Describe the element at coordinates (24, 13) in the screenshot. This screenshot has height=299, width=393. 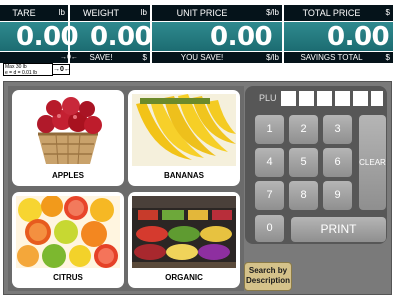
I see `tare-label: TARE` at that location.